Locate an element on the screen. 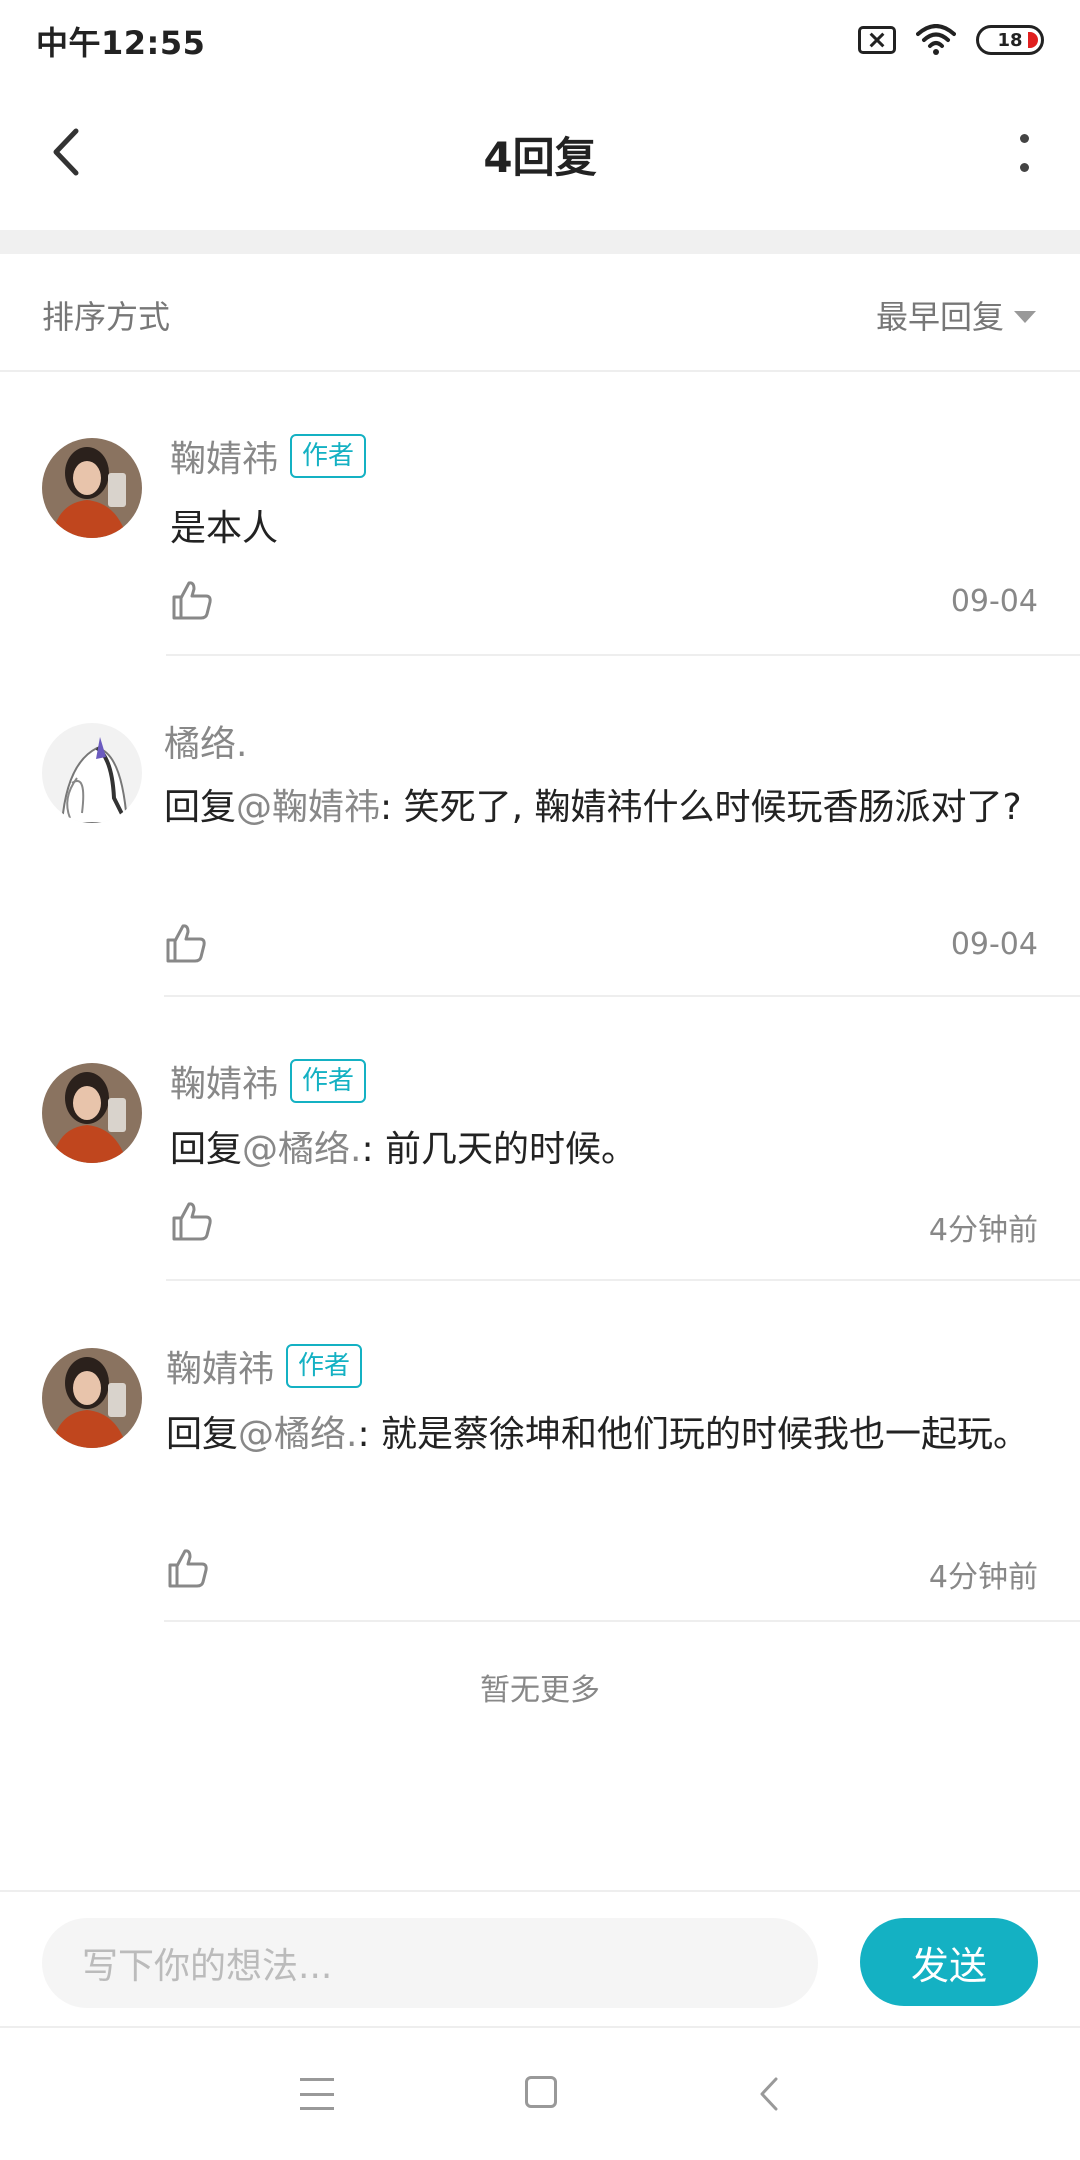 This screenshot has height=2160, width=1080. reply-input-bar: 写下你的想法... 发送 is located at coordinates (540, 1959).